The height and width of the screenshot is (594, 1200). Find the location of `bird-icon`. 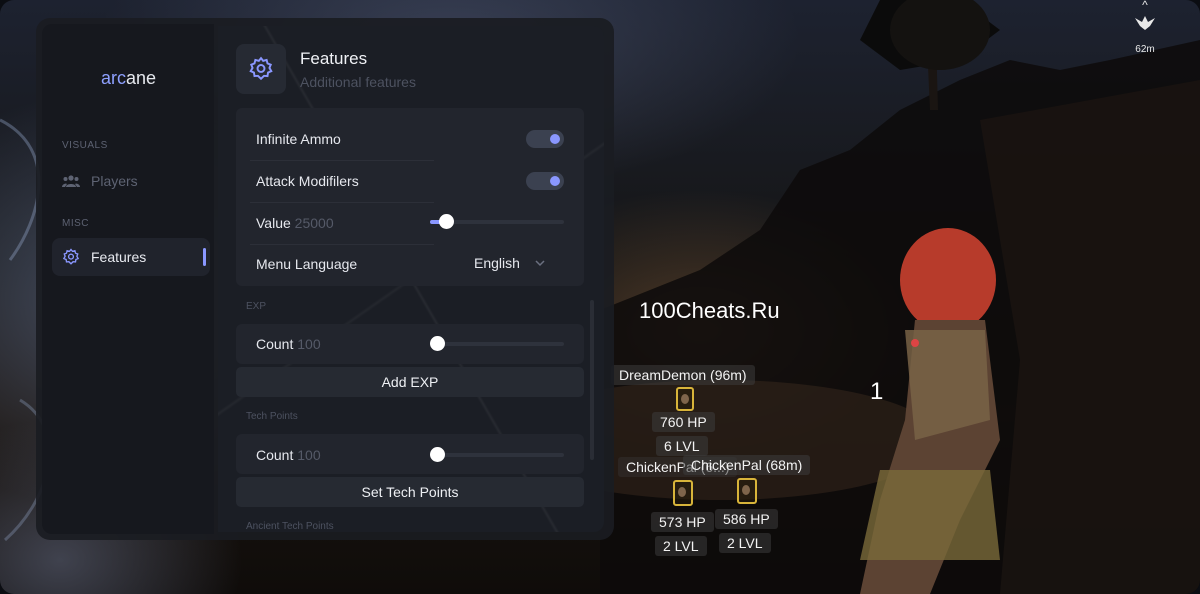

bird-icon is located at coordinates (1145, 23).